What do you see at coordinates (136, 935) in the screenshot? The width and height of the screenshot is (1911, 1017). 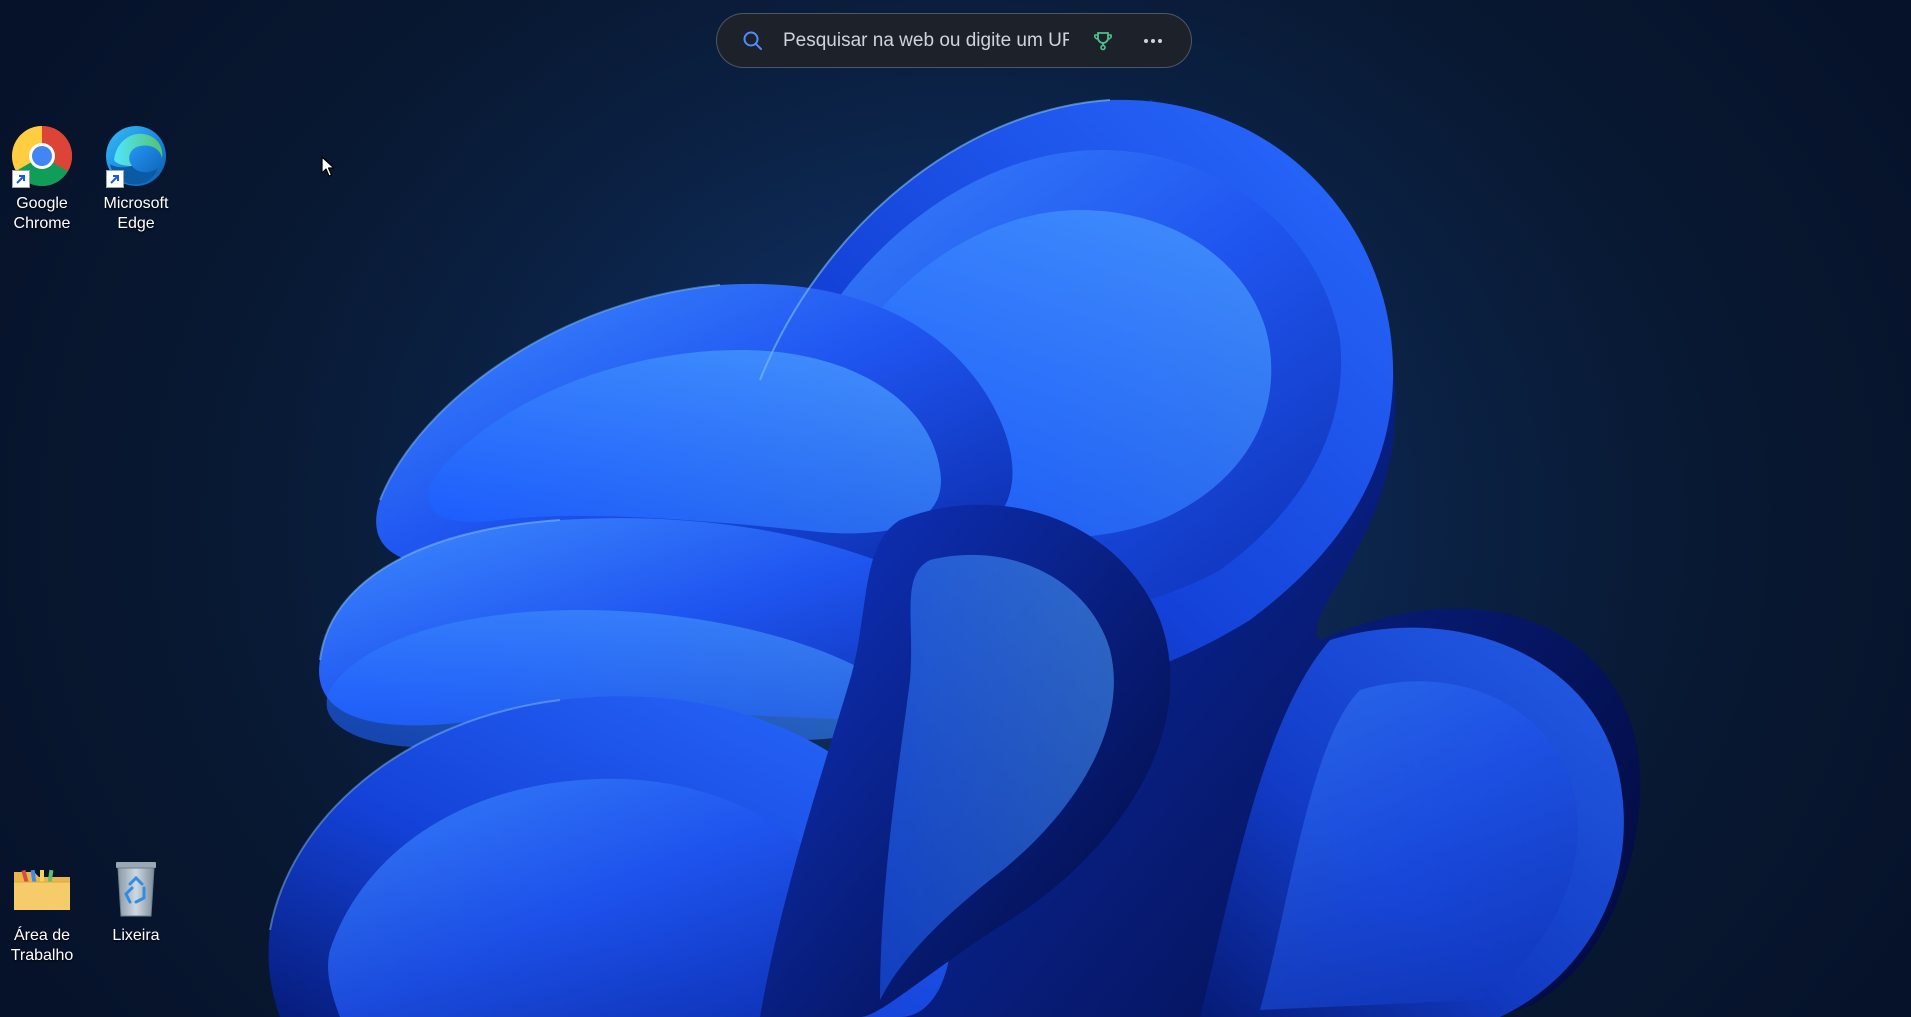 I see `desktop-icon-label: Lixeira` at bounding box center [136, 935].